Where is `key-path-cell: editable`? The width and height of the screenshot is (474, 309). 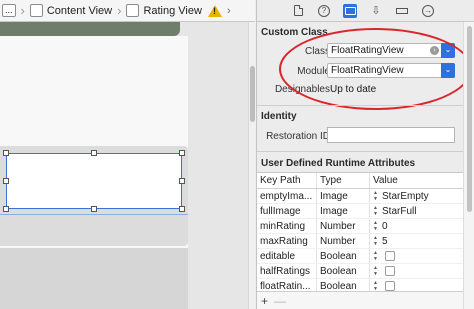
key-path-cell: editable is located at coordinates (287, 256).